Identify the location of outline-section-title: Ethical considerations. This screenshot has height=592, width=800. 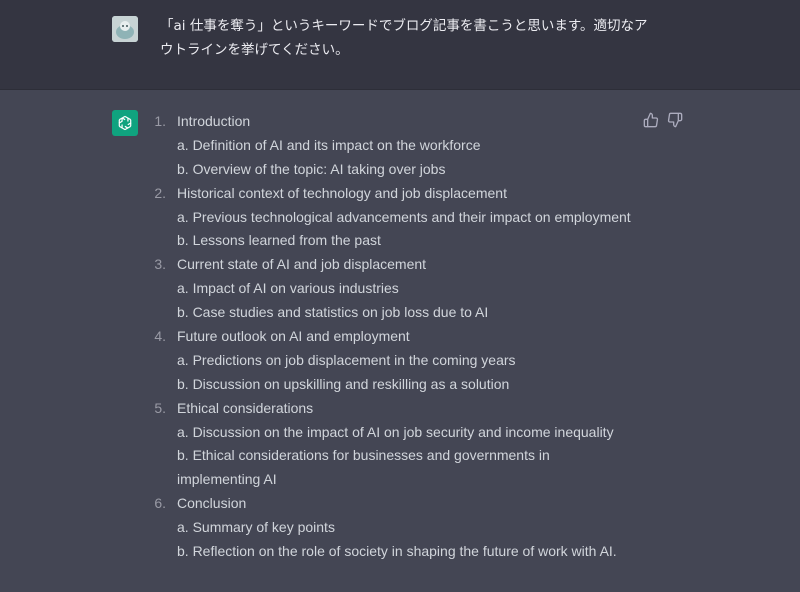
(245, 407).